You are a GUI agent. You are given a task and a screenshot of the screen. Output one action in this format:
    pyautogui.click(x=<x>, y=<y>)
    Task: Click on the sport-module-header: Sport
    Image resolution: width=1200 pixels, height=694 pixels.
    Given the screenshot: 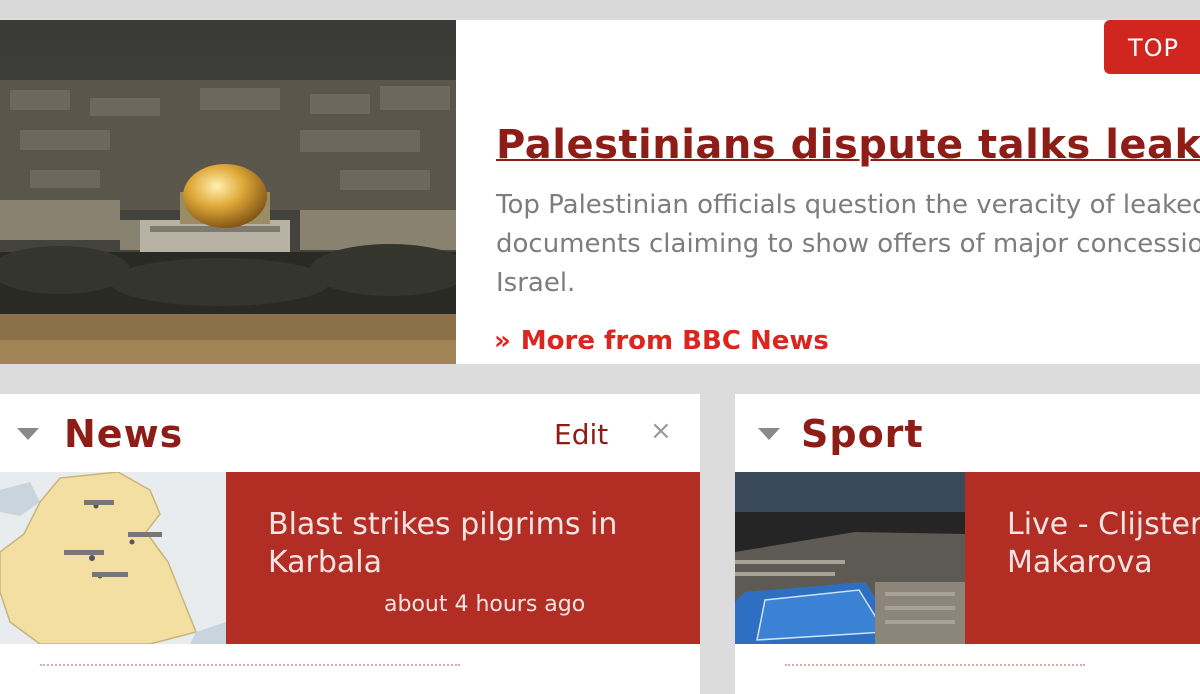 What is the action you would take?
    pyautogui.click(x=967, y=433)
    